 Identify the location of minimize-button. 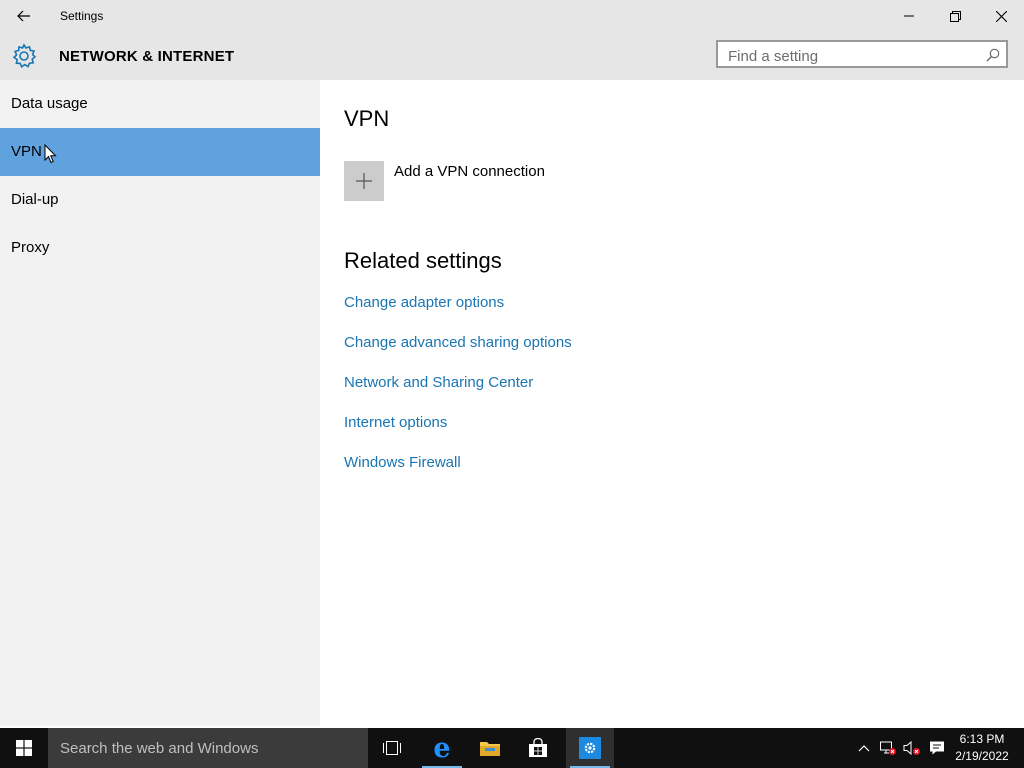
(909, 16).